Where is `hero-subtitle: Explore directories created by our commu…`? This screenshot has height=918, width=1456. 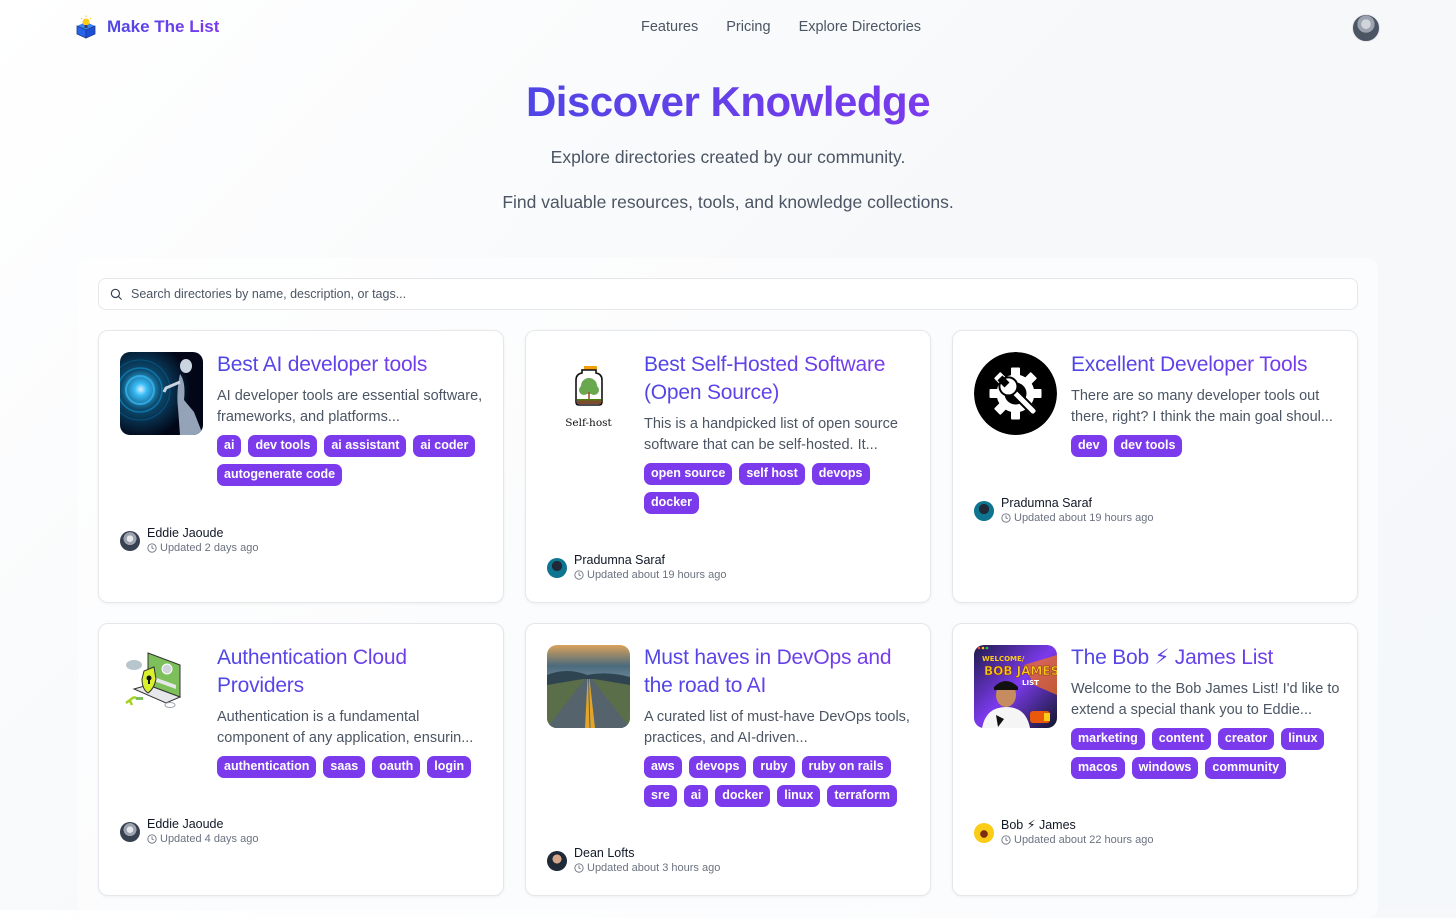
hero-subtitle: Explore directories created by our commu… is located at coordinates (728, 157).